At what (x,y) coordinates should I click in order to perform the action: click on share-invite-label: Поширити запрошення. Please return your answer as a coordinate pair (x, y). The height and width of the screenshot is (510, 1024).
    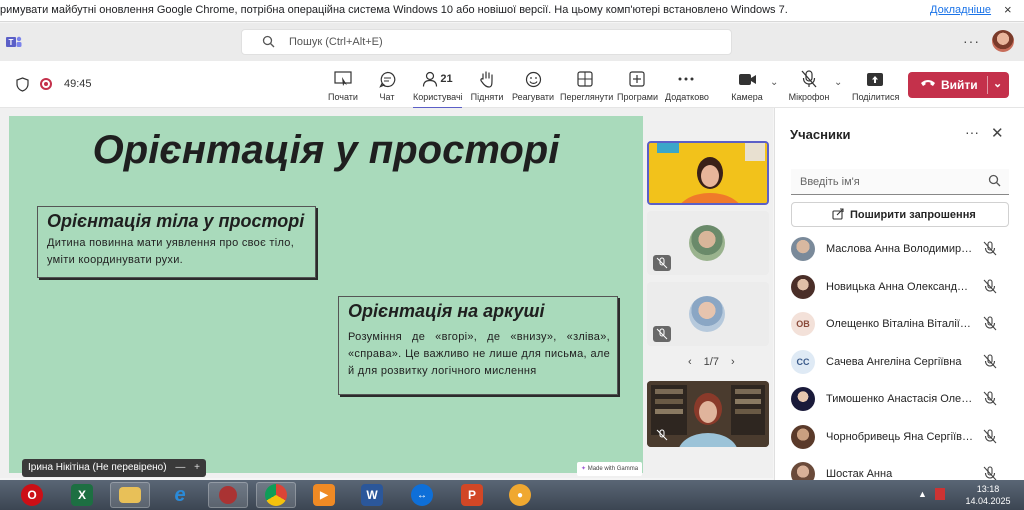
    Looking at the image, I should click on (913, 215).